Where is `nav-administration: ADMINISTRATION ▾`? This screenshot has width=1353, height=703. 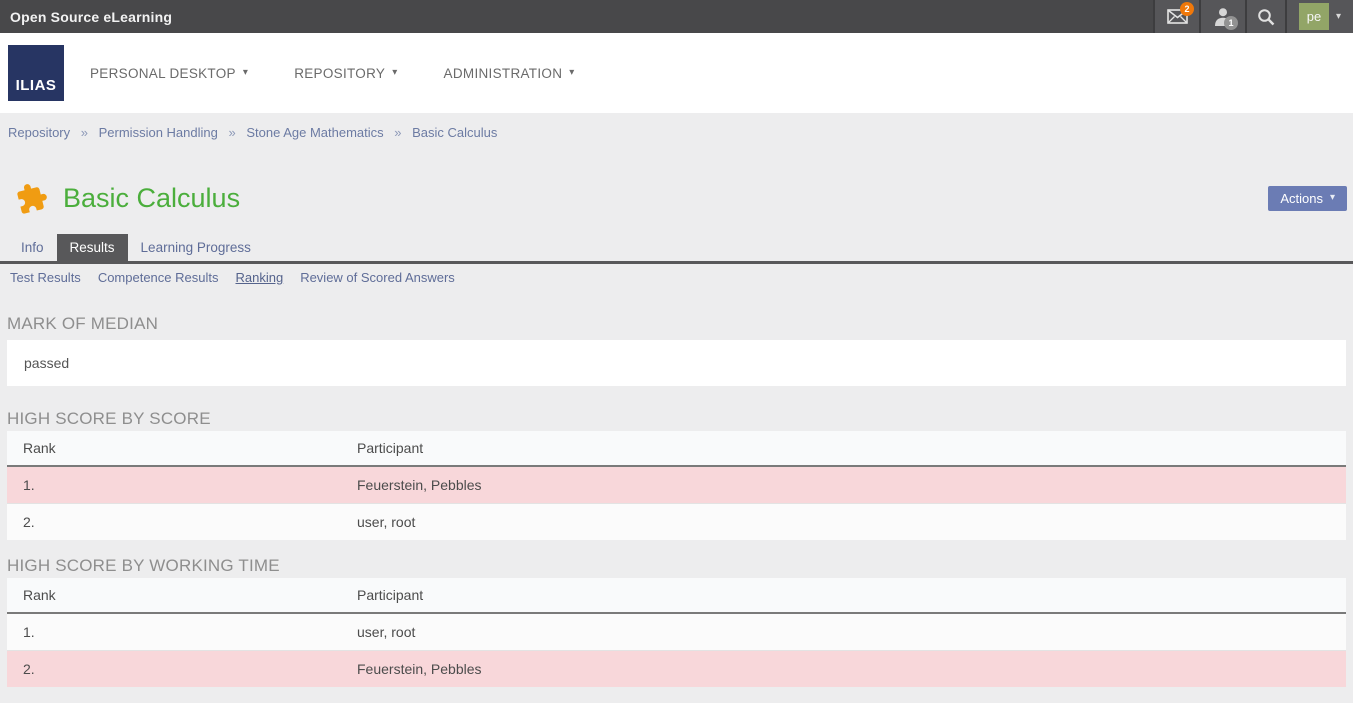
nav-administration: ADMINISTRATION ▾ is located at coordinates (509, 73).